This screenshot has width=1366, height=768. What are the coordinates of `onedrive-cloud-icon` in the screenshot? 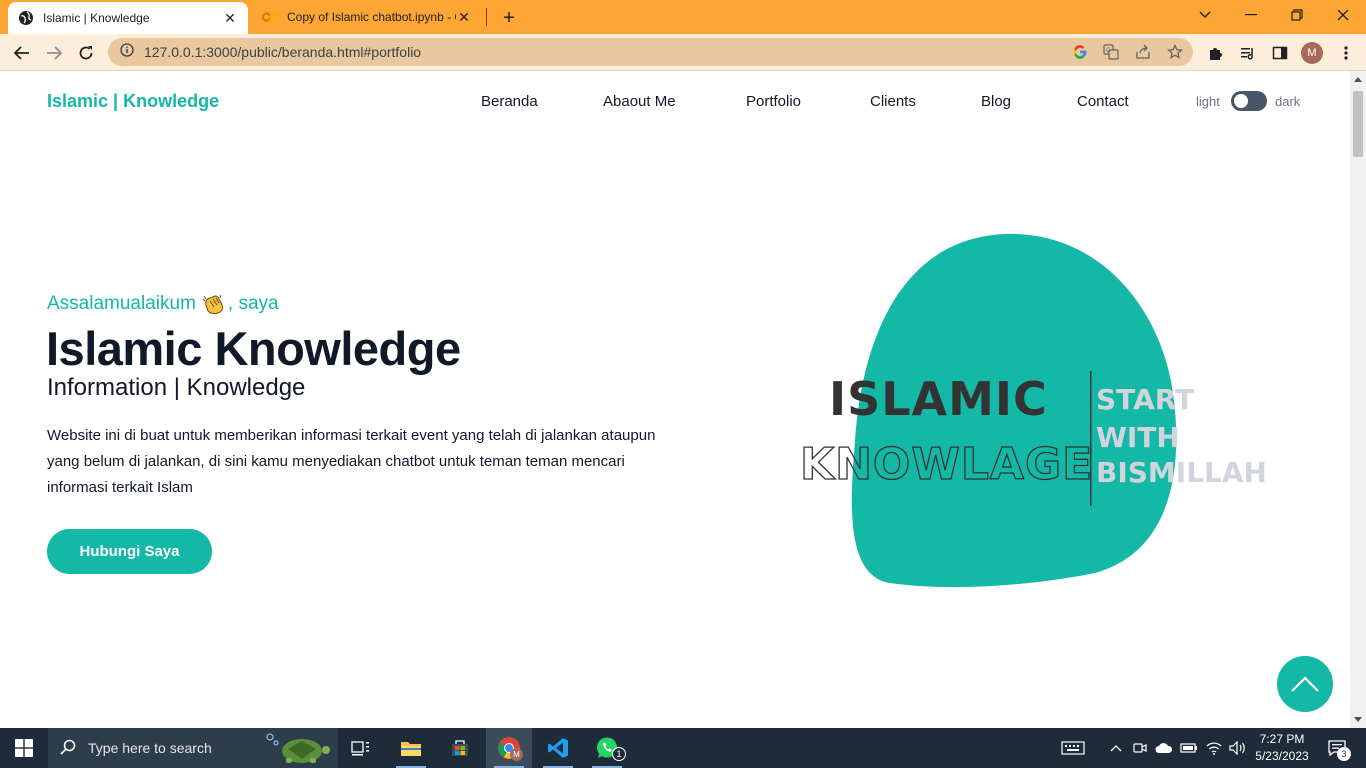 It's located at (1164, 748).